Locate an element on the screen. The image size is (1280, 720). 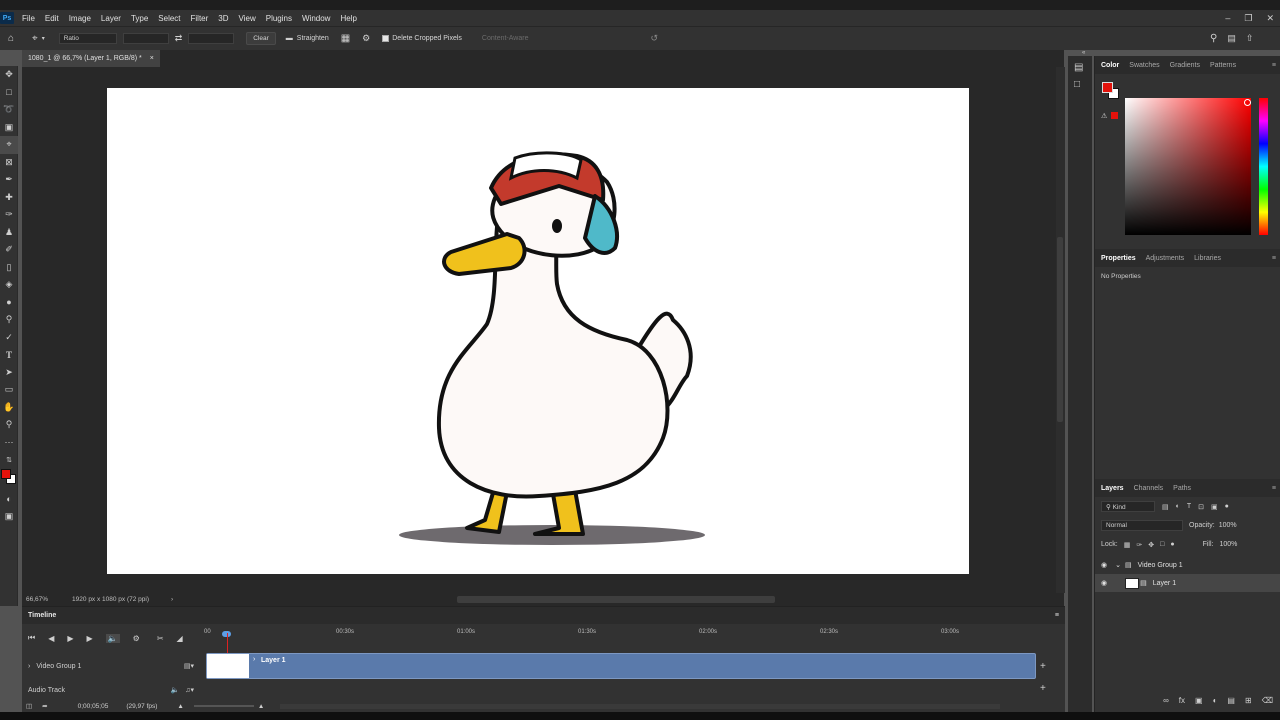
timeline-zoom-slider is located at coordinates (223, 706).